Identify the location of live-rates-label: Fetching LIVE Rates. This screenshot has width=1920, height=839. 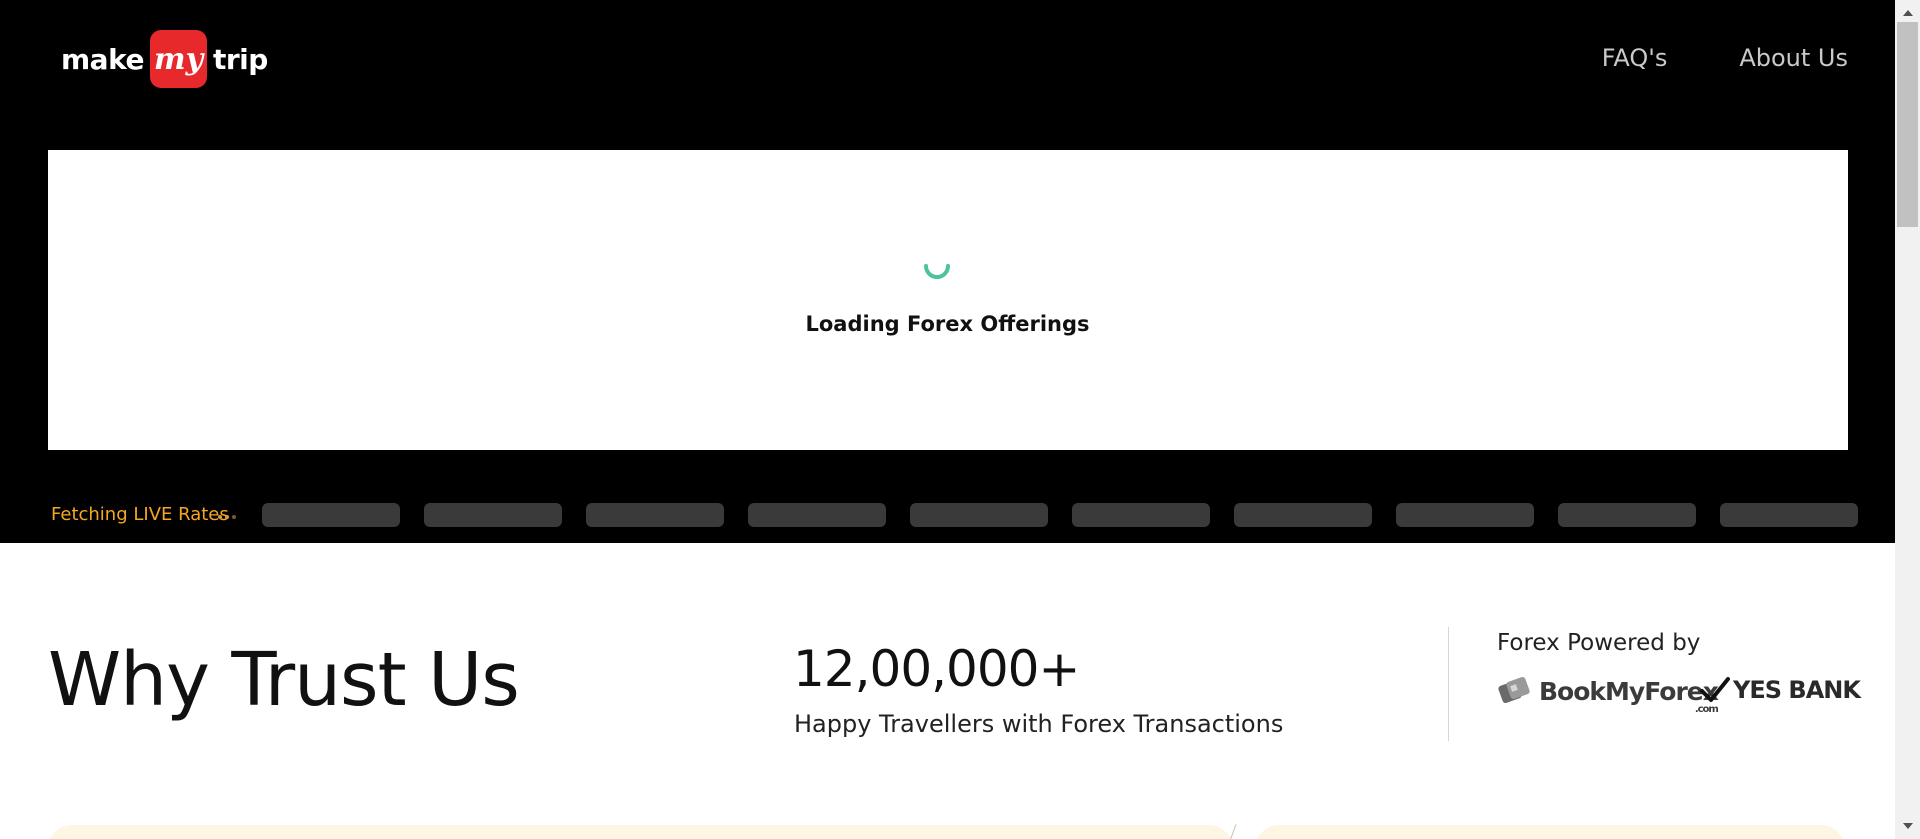
(140, 514).